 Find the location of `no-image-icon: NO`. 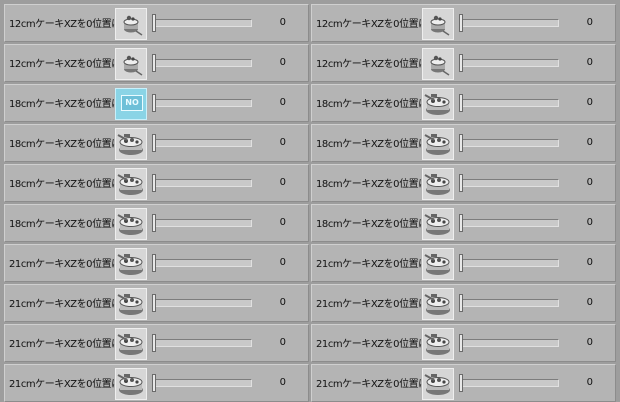

no-image-icon: NO is located at coordinates (131, 104).